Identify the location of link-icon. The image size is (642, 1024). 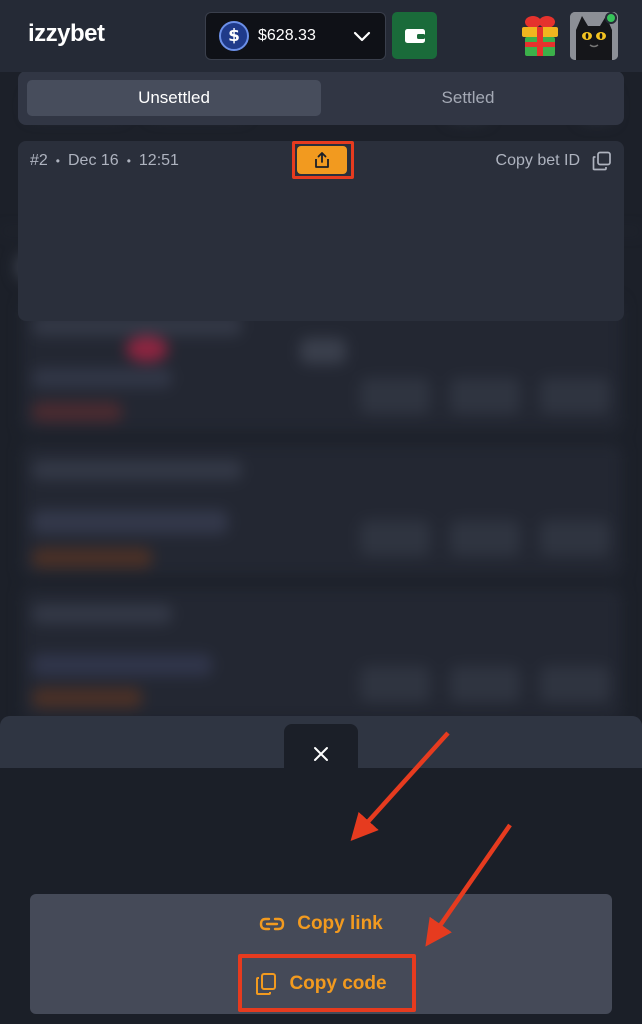
(272, 924).